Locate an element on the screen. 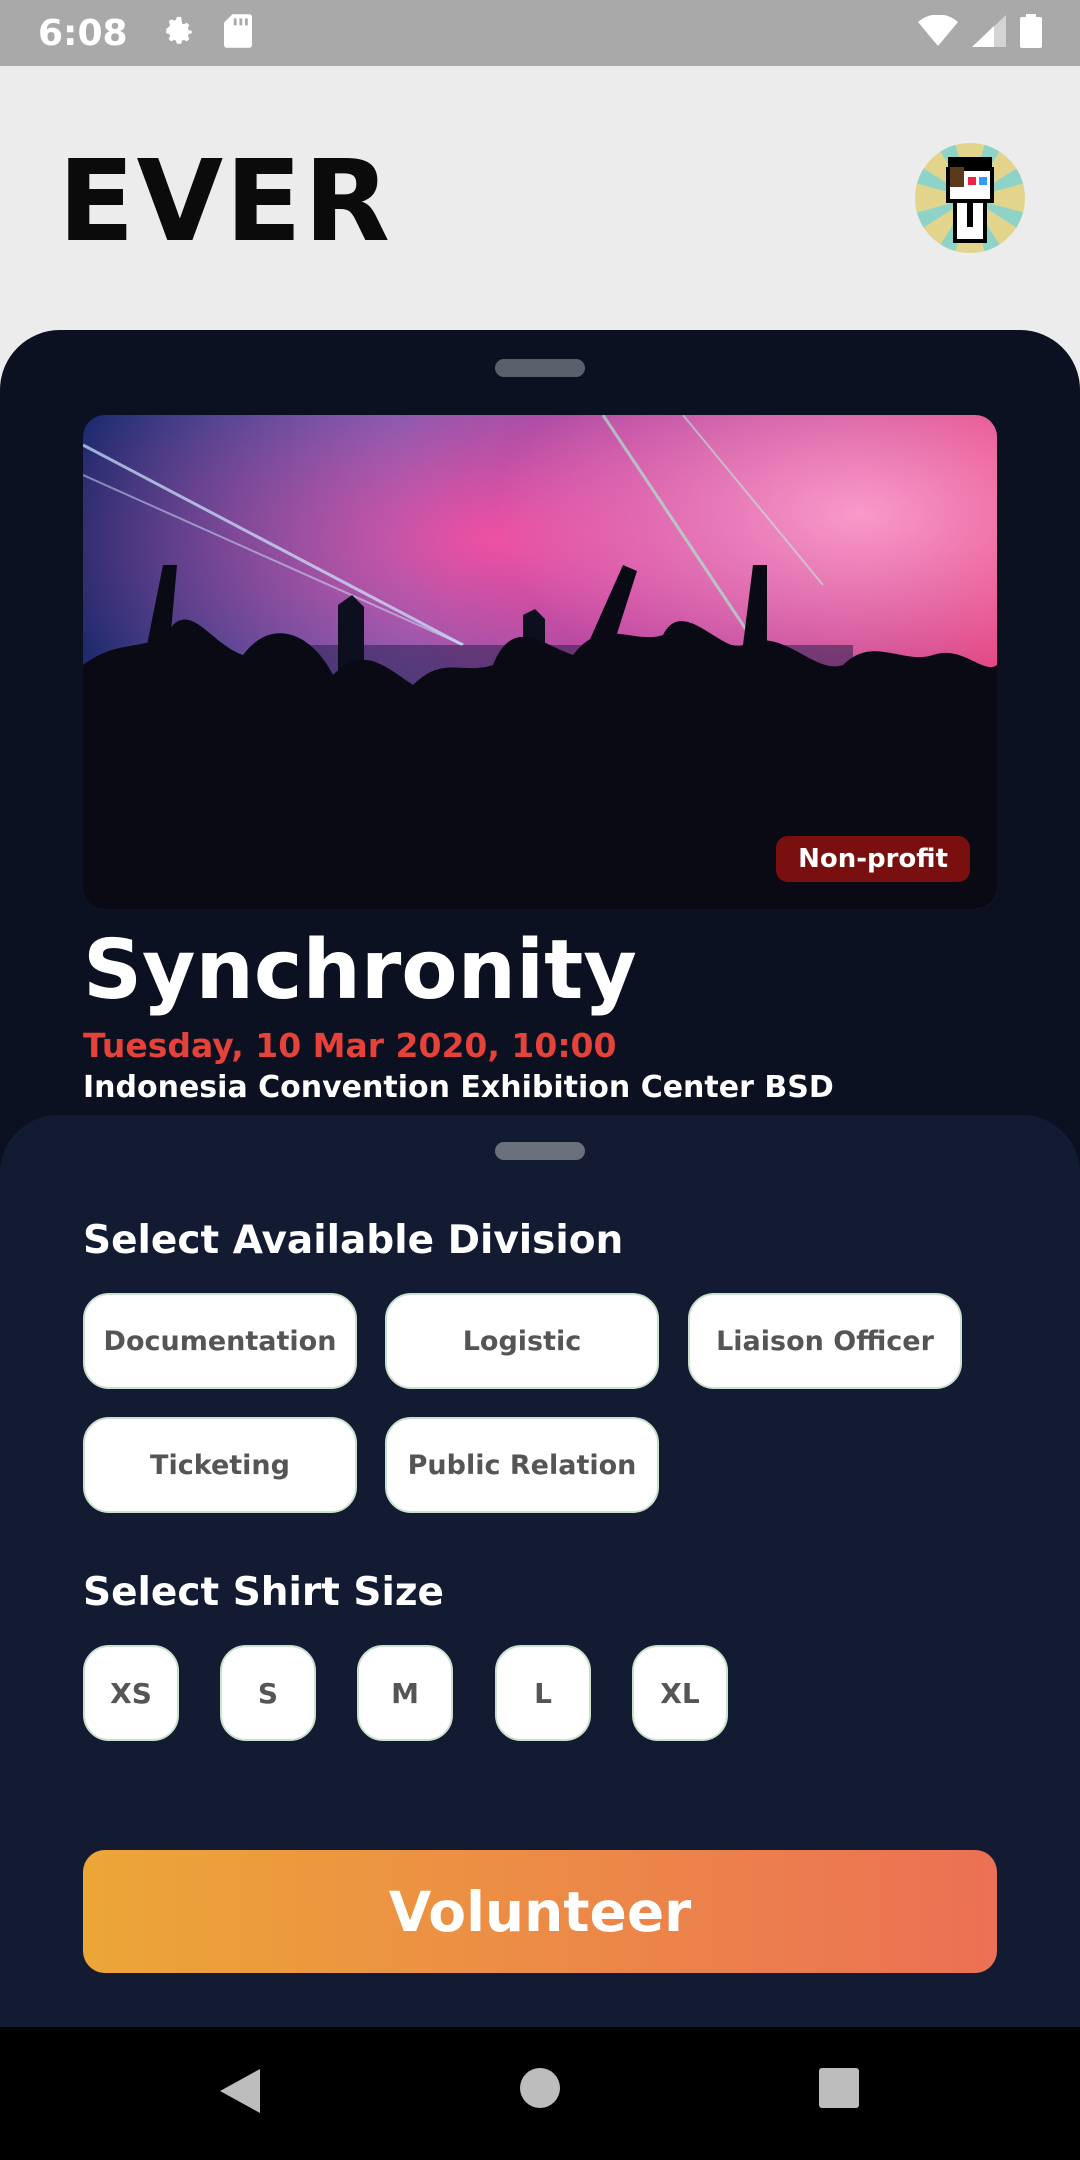  recents-icon is located at coordinates (839, 2090).